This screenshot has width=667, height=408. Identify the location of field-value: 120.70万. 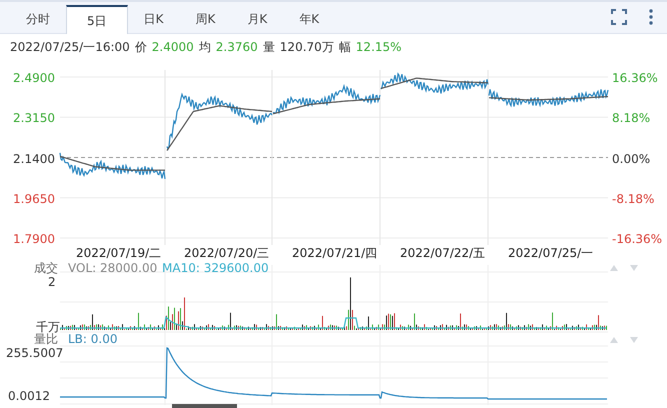
(307, 47).